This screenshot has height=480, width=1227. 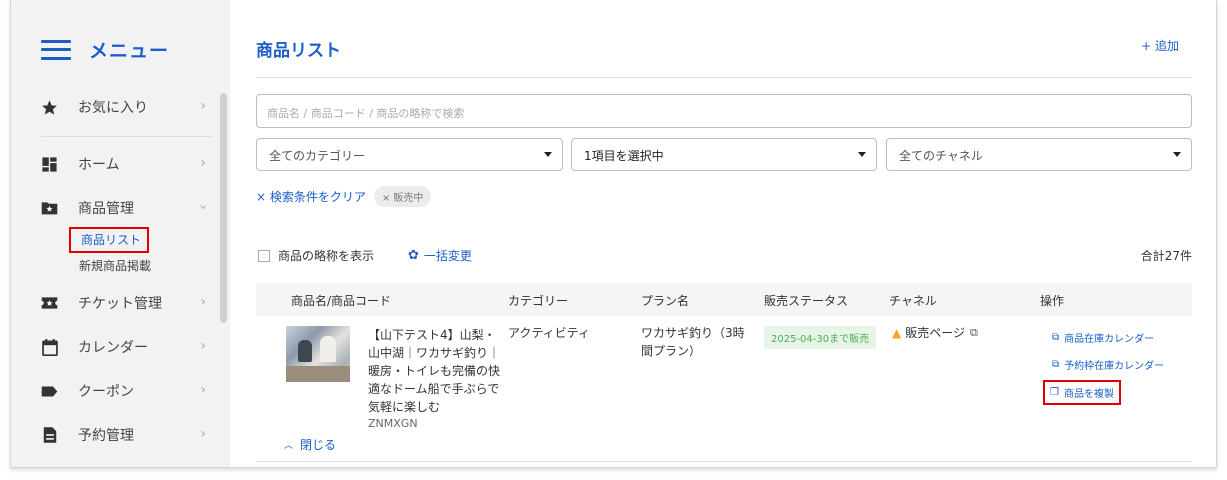 I want to click on collapse-button: ︿ 閉じる, so click(x=310, y=444).